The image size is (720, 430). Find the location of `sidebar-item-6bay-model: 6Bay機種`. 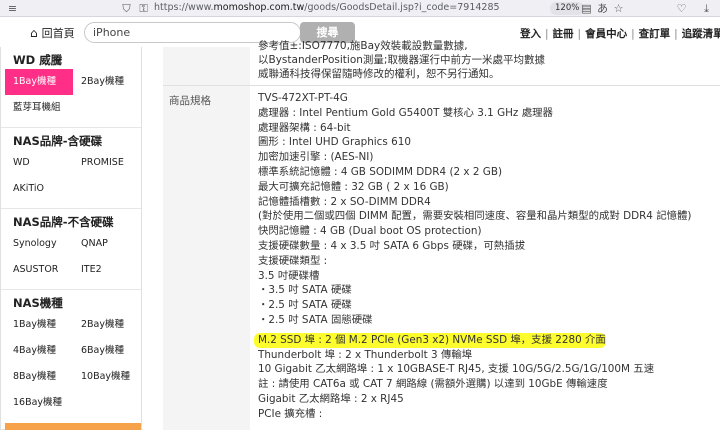

sidebar-item-6bay-model: 6Bay機種 is located at coordinates (107, 351).